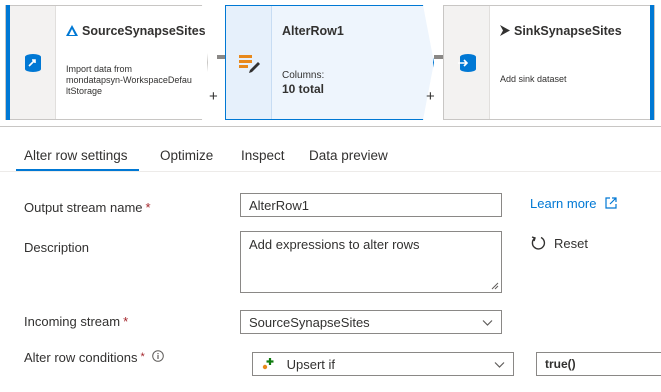 The height and width of the screenshot is (392, 661). What do you see at coordinates (303, 89) in the screenshot?
I see `alter-columns-value: 10 total` at bounding box center [303, 89].